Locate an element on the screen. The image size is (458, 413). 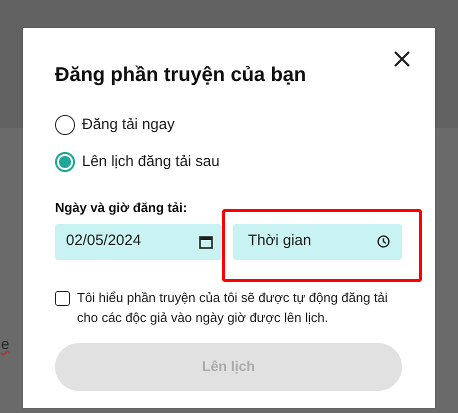
consent-text: Tôi hiểu phần truyện của tôi sẽ được tự động đăng tải cho các độc giả vào ngày giờ được lên lịch. is located at coordinates (233, 307).